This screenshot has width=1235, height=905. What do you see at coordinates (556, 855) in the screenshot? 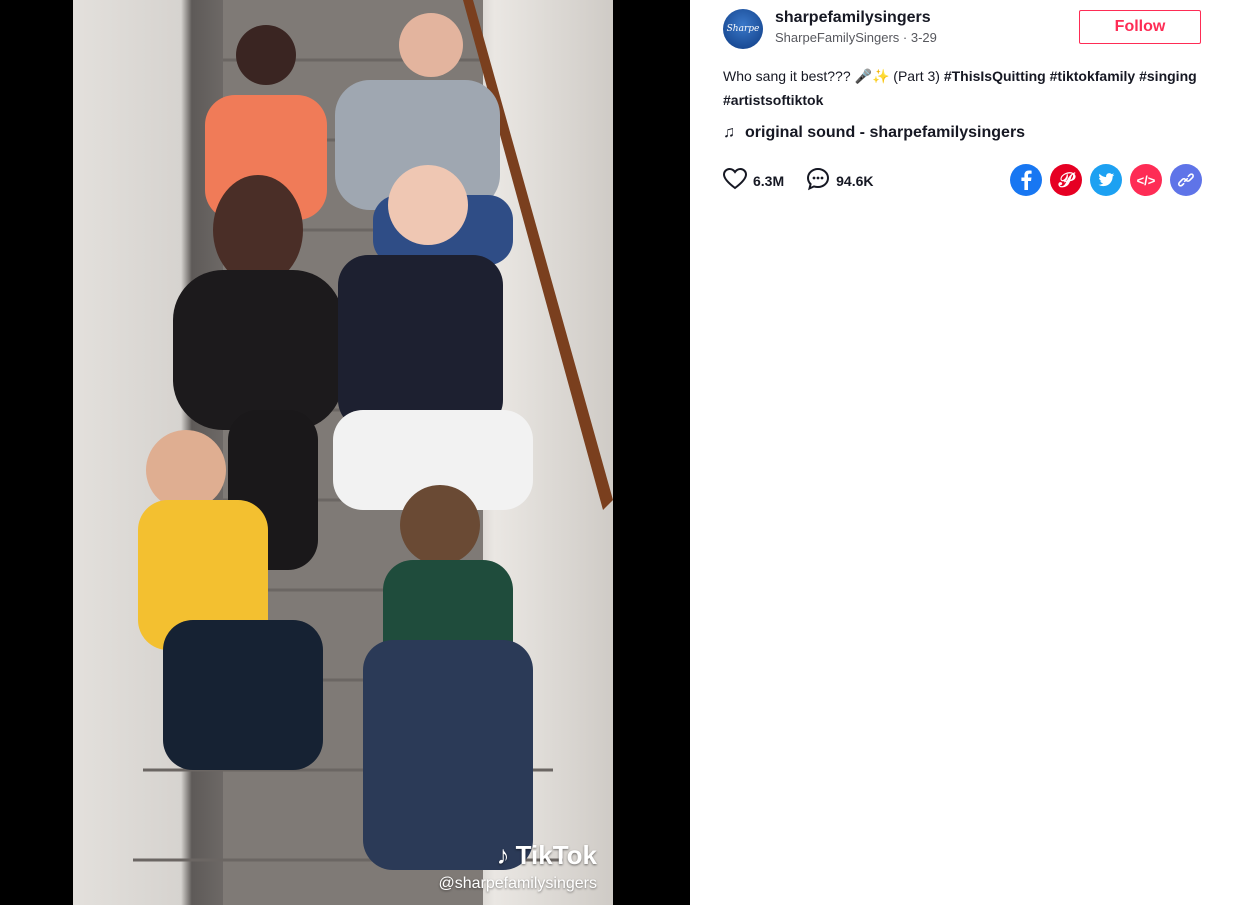
I see `watermark-brand: TikTok` at bounding box center [556, 855].